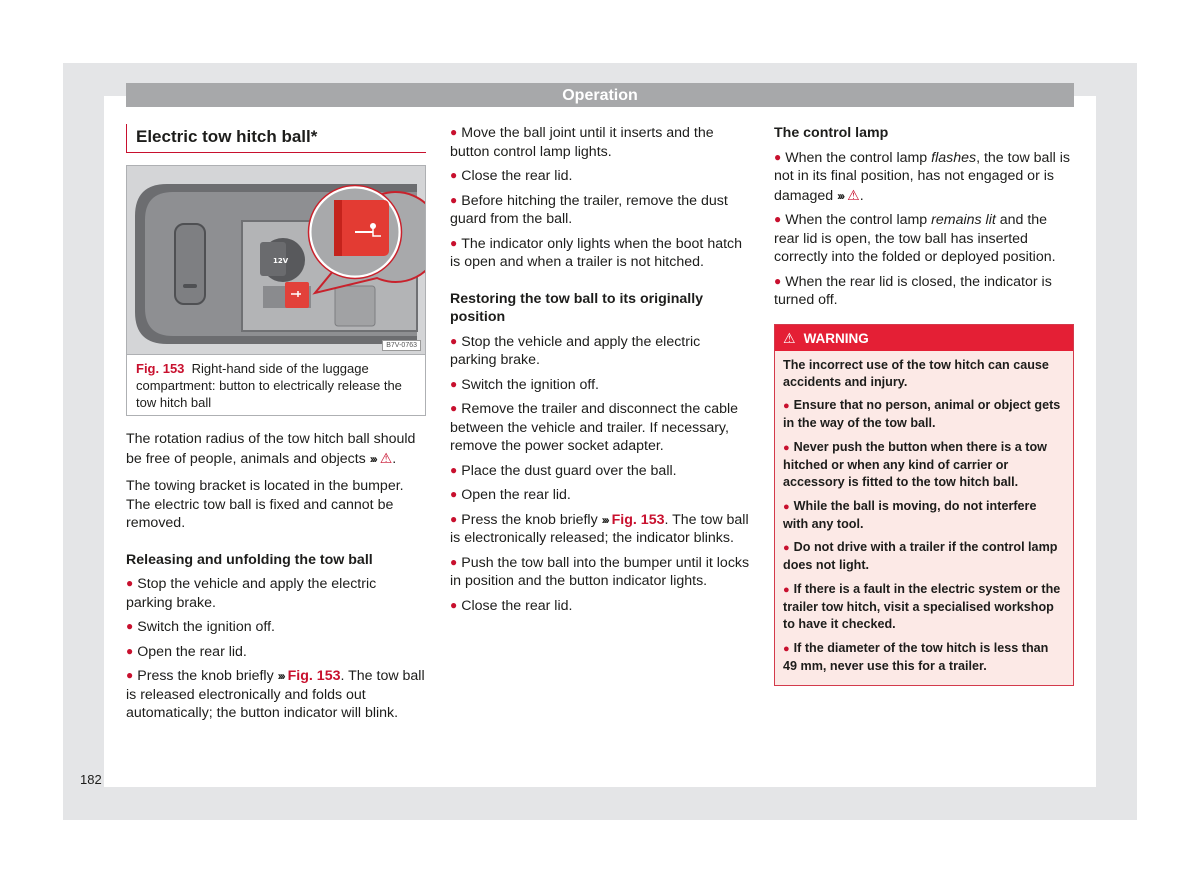  Describe the element at coordinates (563, 470) in the screenshot. I see `list-item: ● Place the dust guard over the ball.` at that location.